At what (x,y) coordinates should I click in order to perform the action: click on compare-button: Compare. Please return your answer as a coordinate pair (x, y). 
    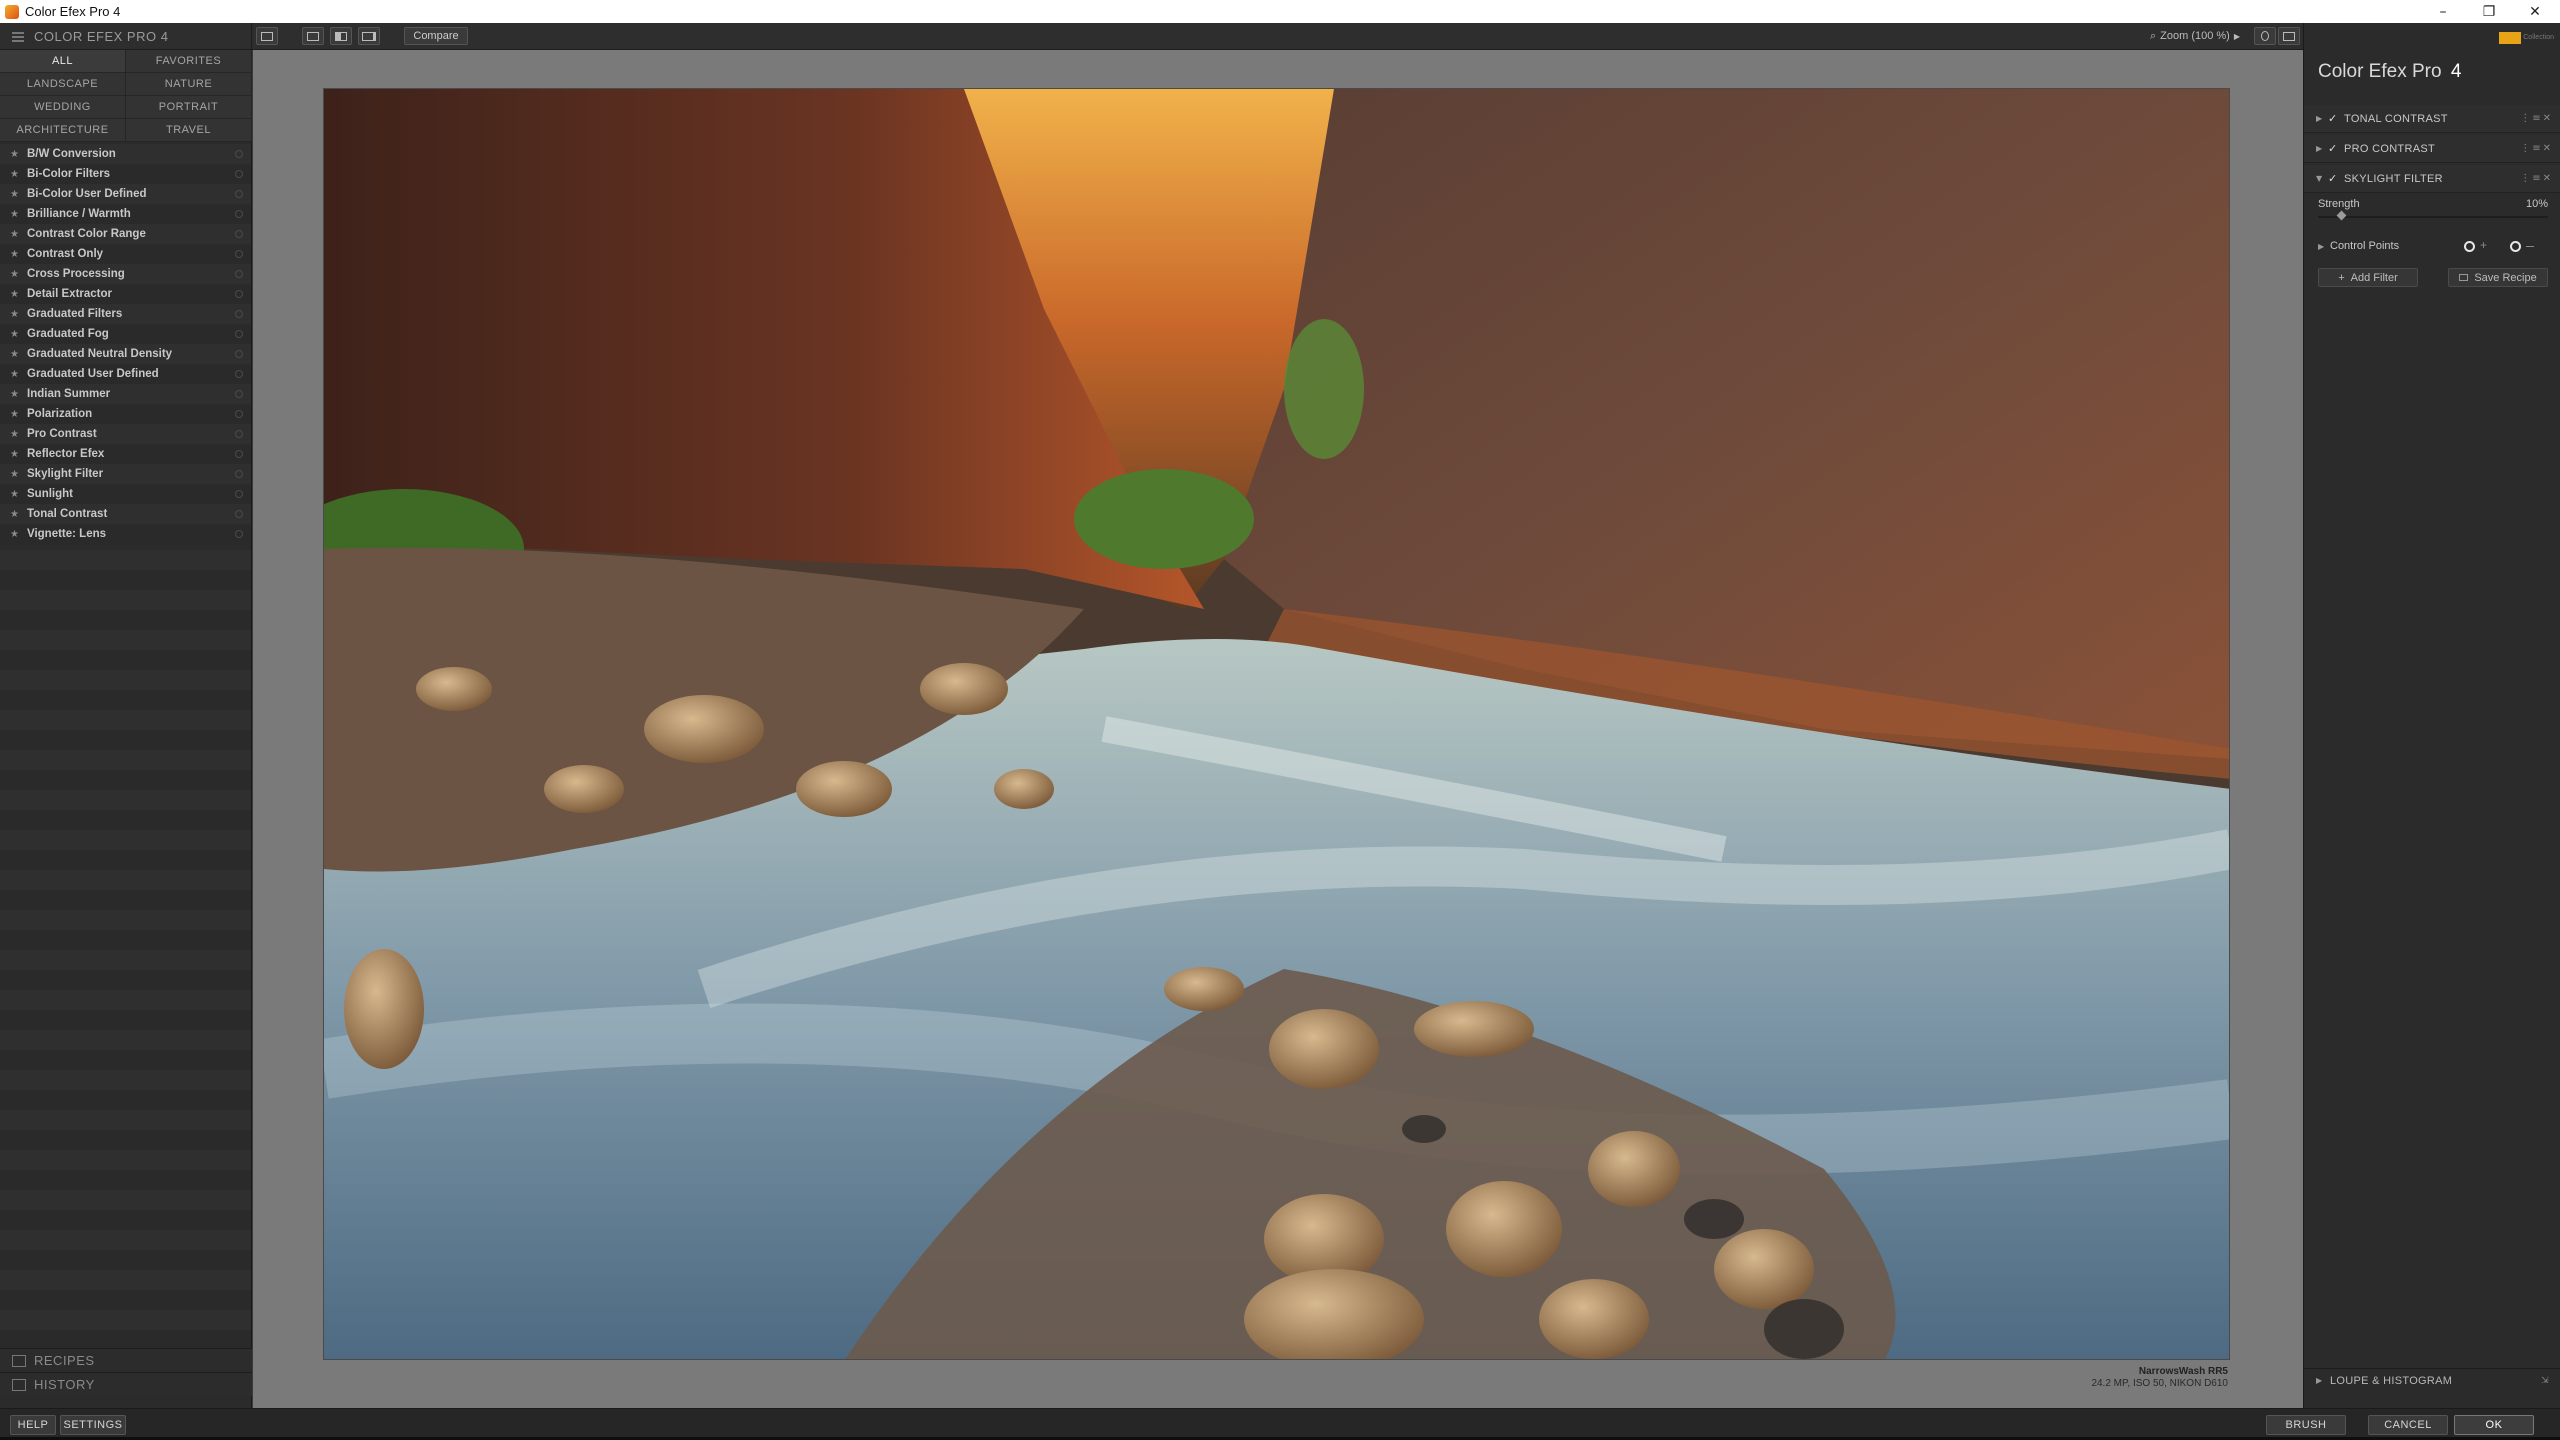
    Looking at the image, I should click on (436, 36).